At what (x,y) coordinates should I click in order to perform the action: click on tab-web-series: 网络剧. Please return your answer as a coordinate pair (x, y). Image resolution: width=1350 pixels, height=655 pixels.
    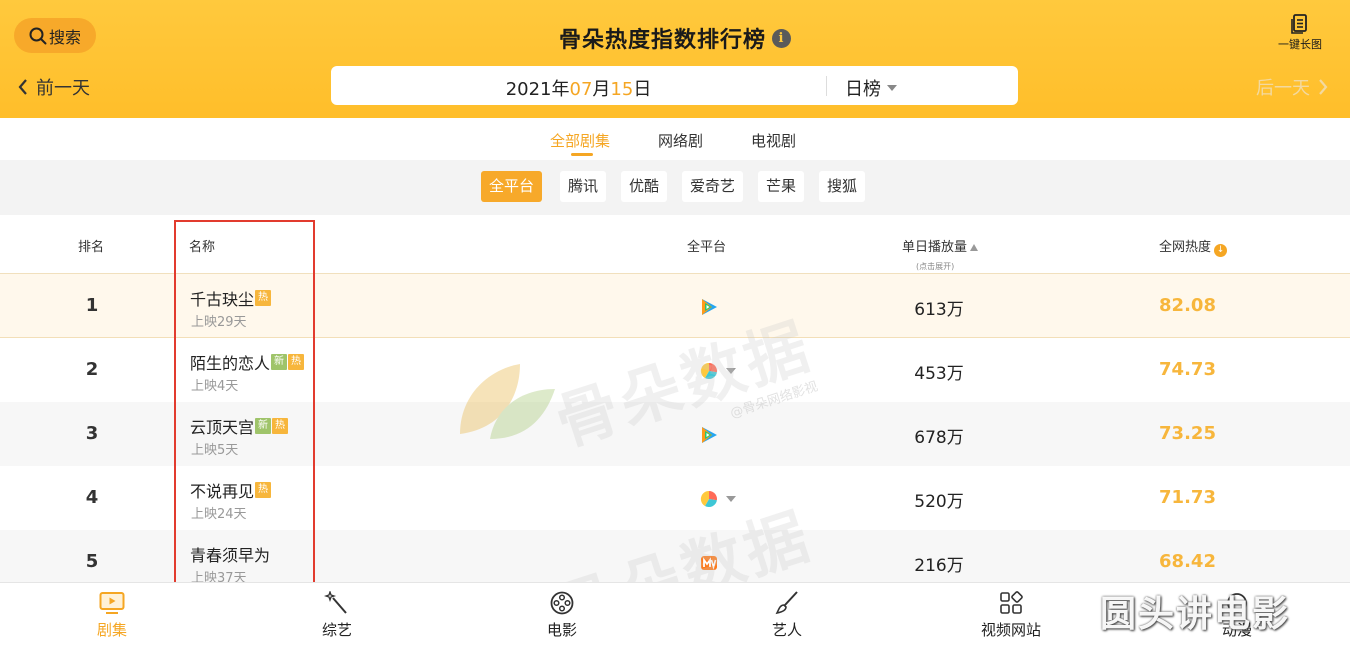
    Looking at the image, I should click on (680, 140).